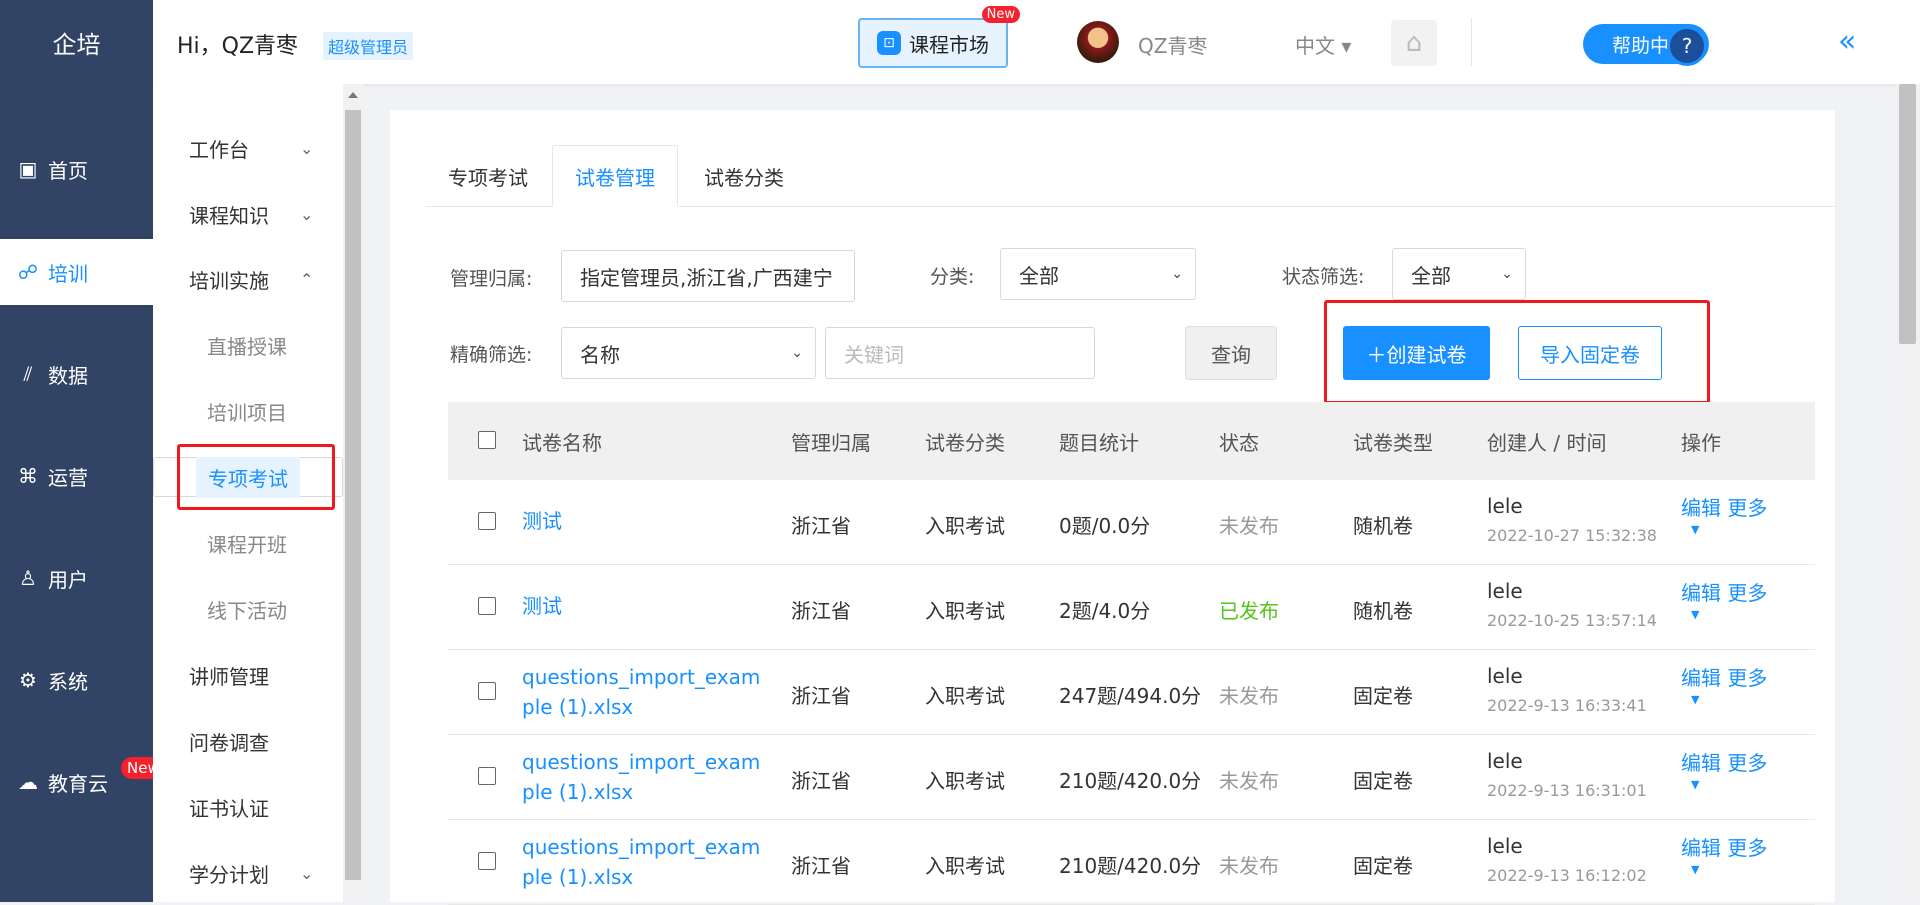  What do you see at coordinates (68, 579) in the screenshot?
I see `nav-label: 用户` at bounding box center [68, 579].